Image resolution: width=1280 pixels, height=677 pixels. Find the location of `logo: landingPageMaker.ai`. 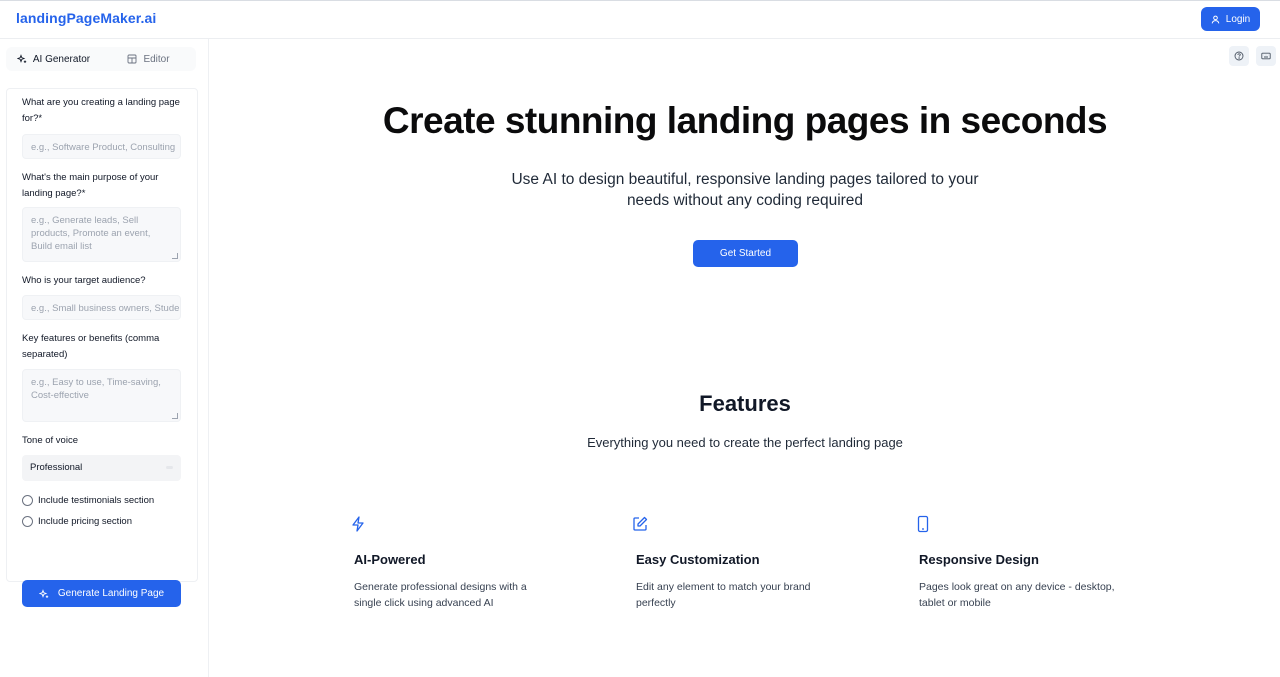

logo: landingPageMaker.ai is located at coordinates (86, 18).